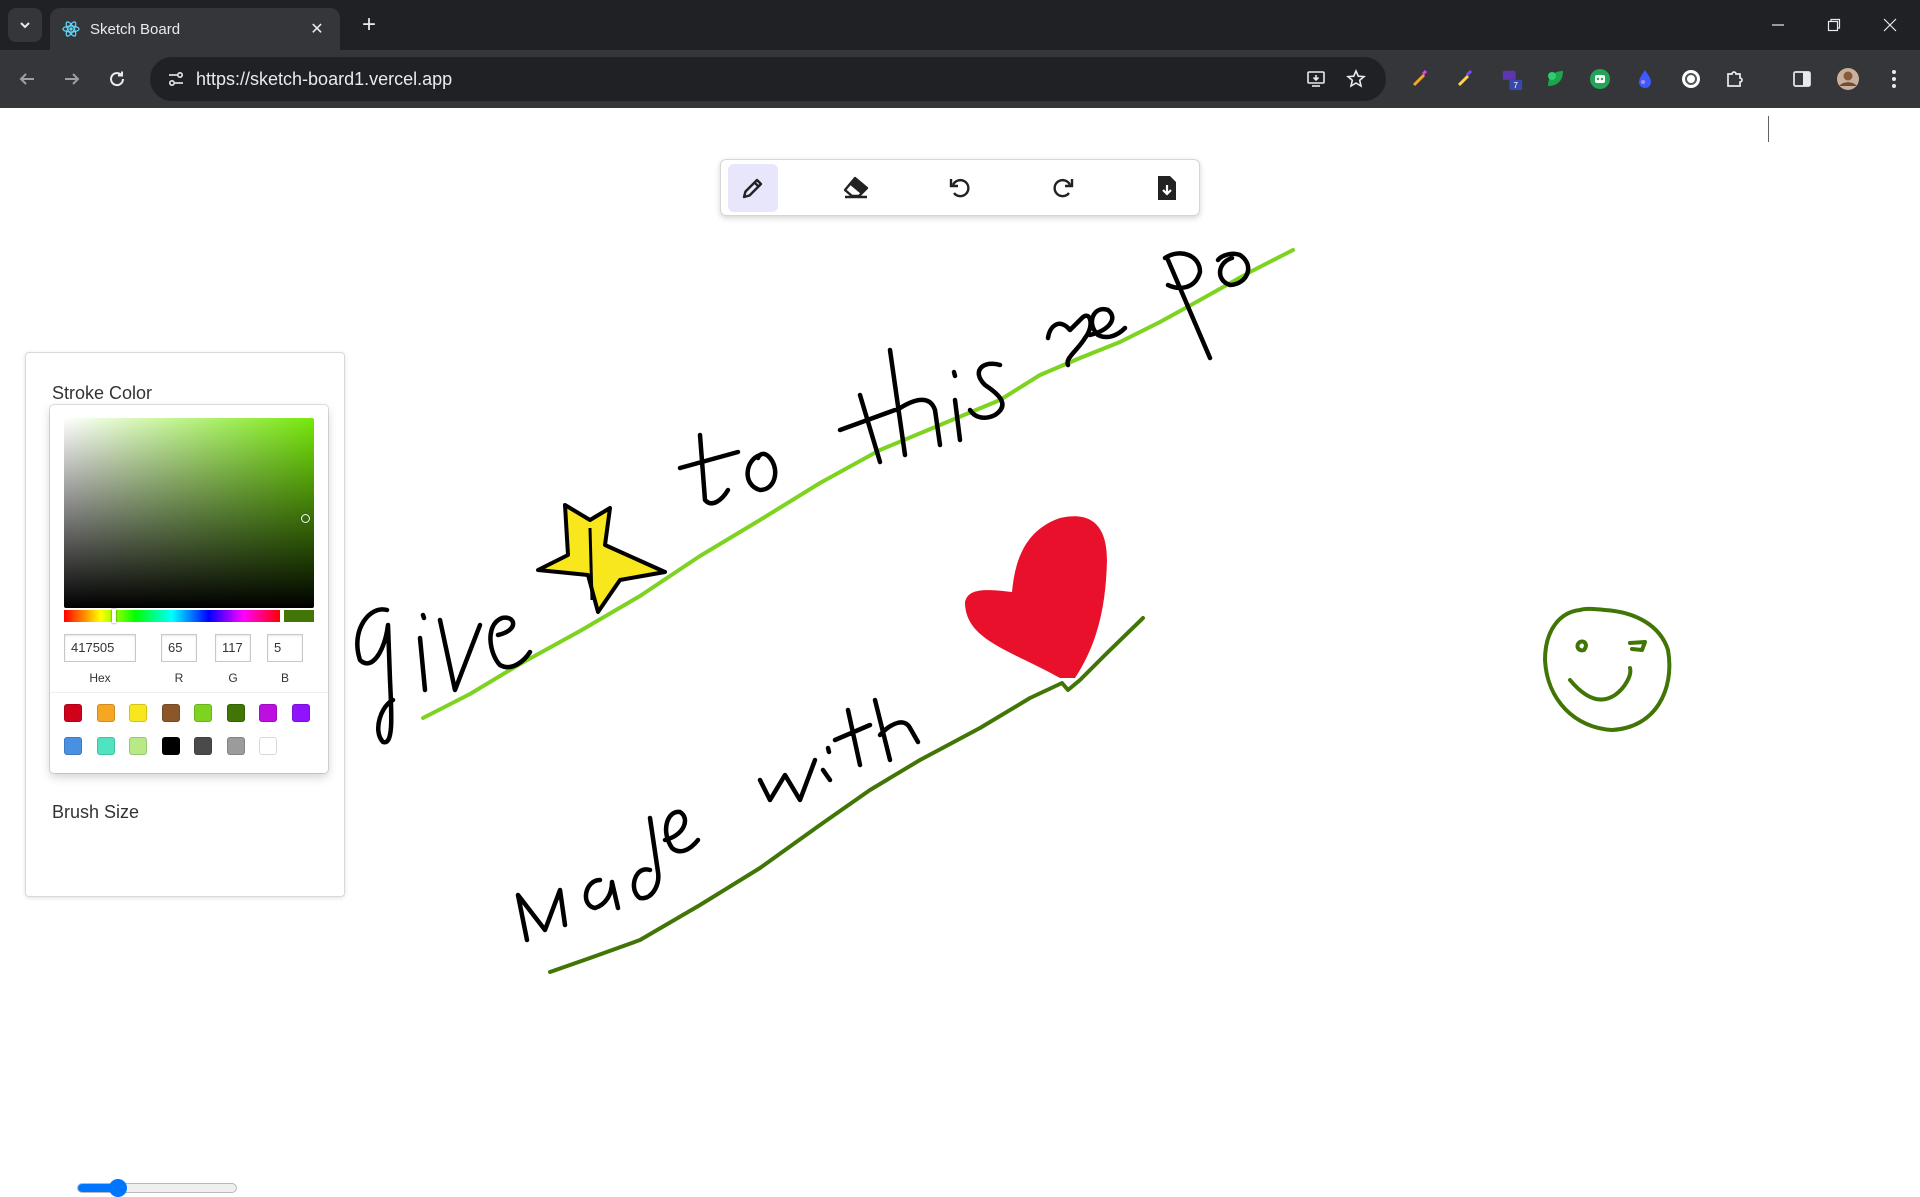 The height and width of the screenshot is (1197, 1920). I want to click on green-label: G, so click(233, 678).